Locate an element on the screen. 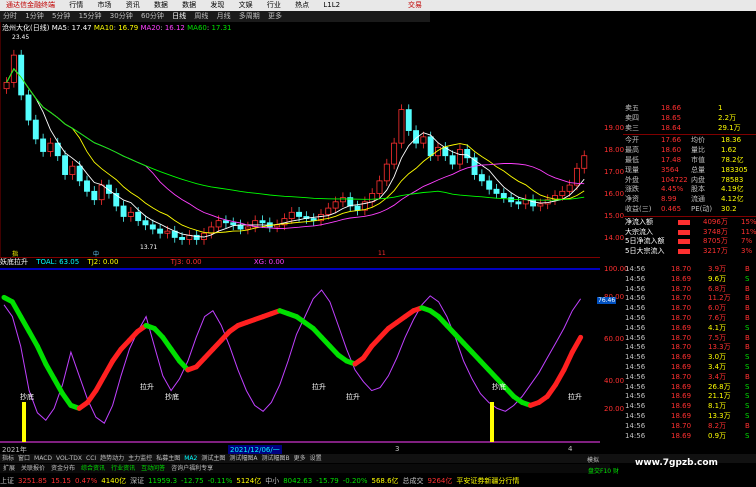  trade-row: 14:56 18.69 3.4万 S is located at coordinates (689, 368).